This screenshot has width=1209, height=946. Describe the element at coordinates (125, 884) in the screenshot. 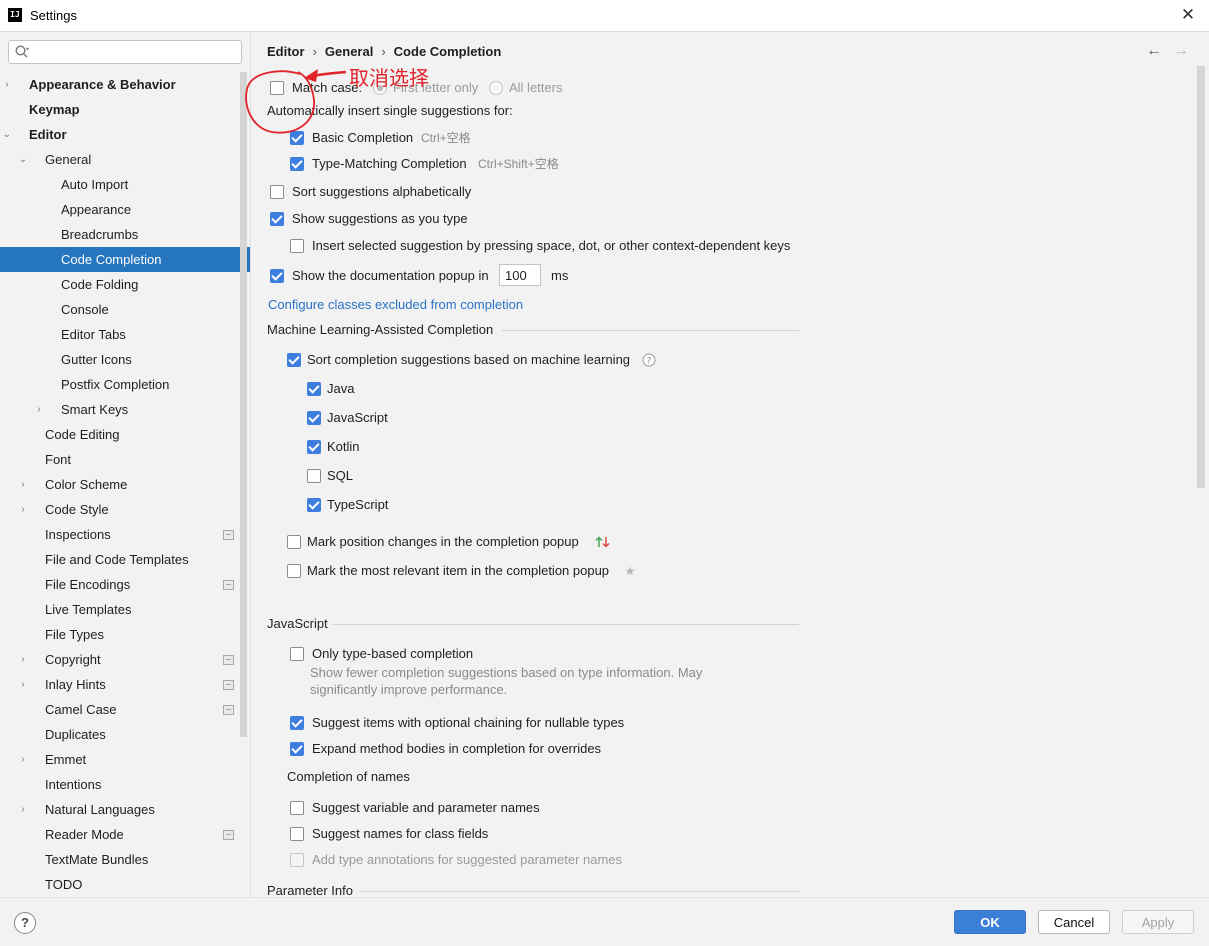

I see `sidebar-item: TODO` at that location.